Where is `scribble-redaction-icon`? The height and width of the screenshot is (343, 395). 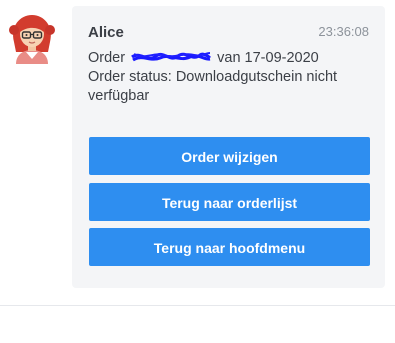 scribble-redaction-icon is located at coordinates (171, 57).